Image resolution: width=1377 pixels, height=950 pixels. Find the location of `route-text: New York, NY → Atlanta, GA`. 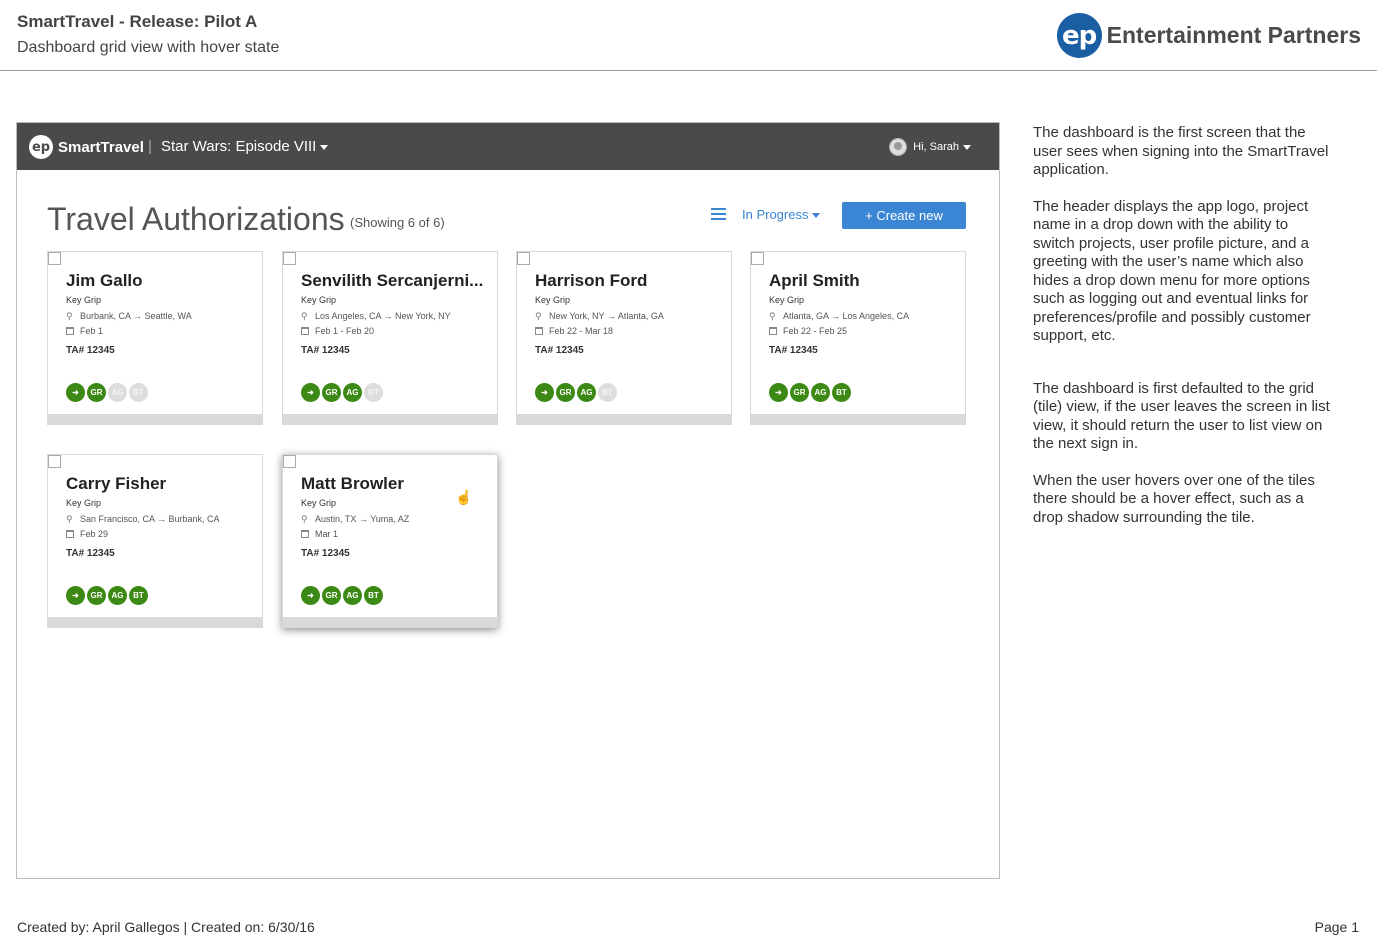

route-text: New York, NY → Atlanta, GA is located at coordinates (606, 316).